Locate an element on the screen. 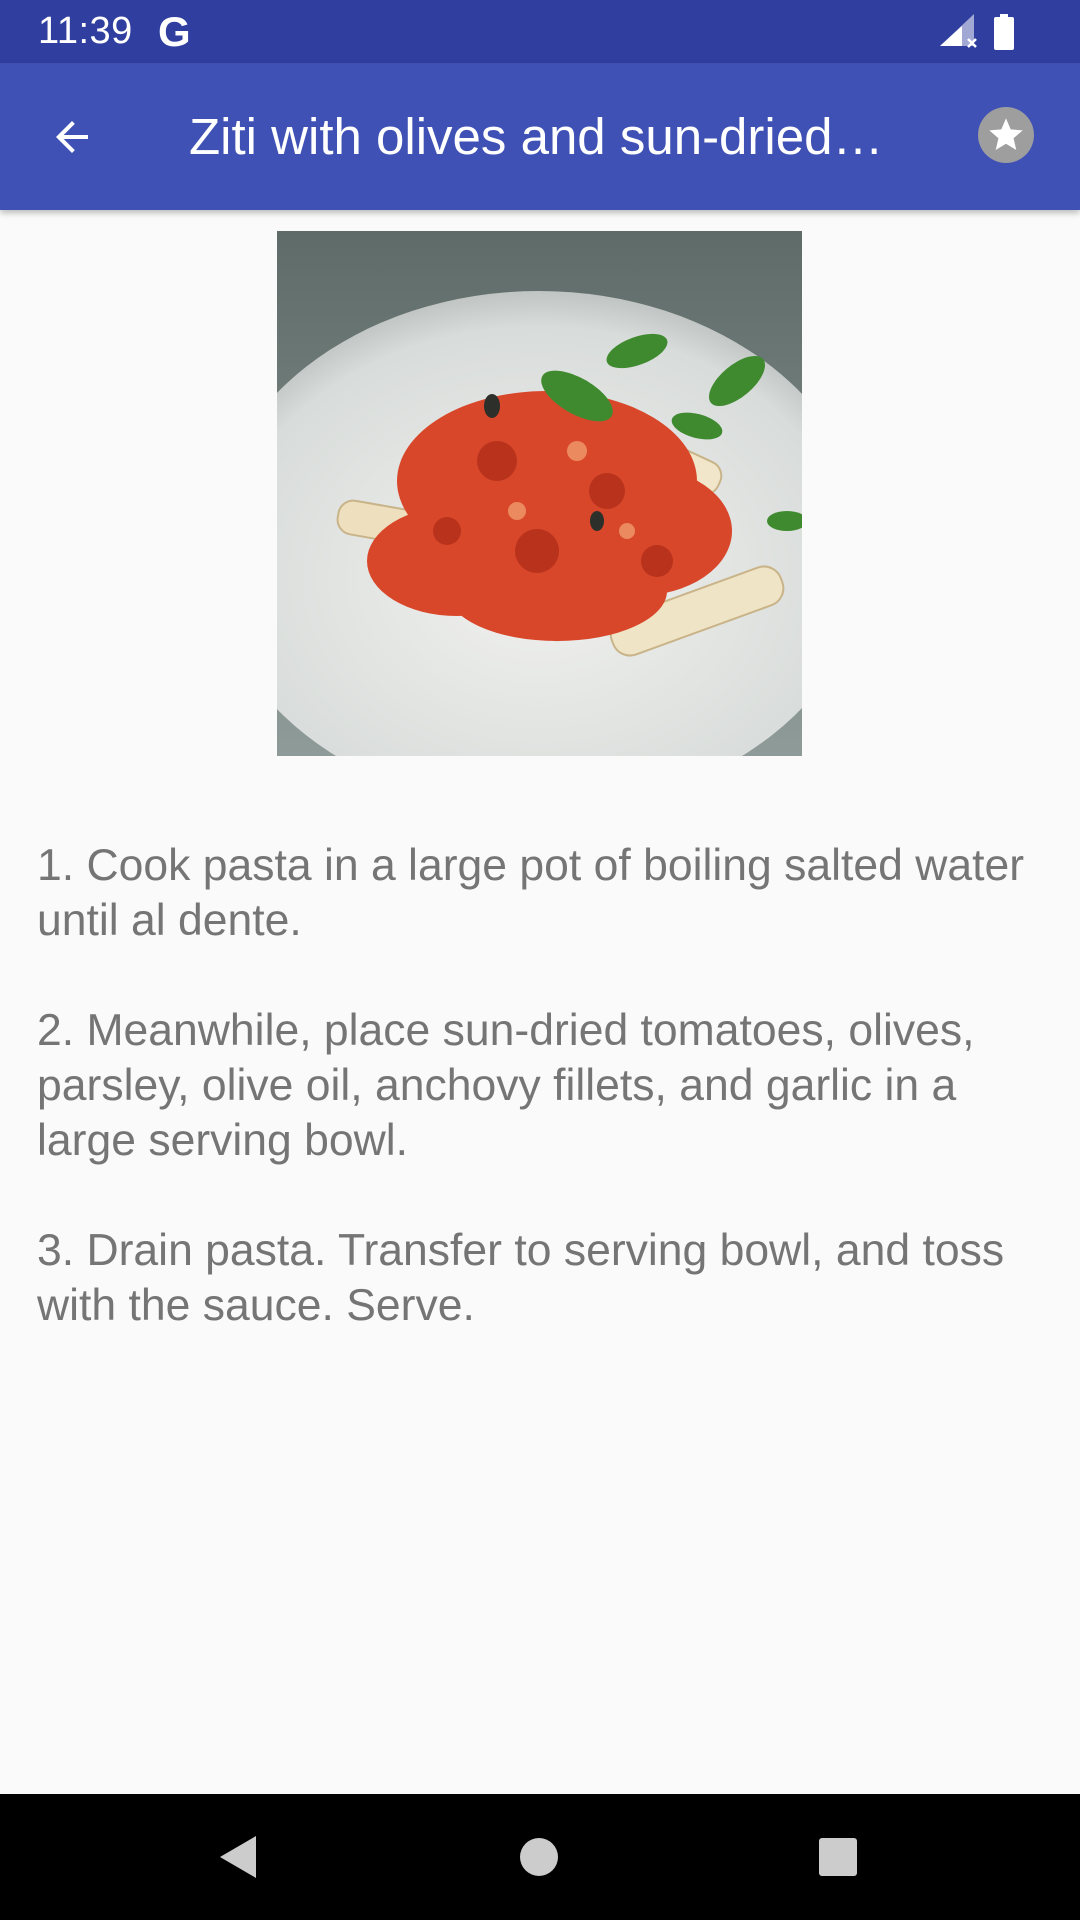 The height and width of the screenshot is (1920, 1080). recents-square-icon is located at coordinates (838, 1857).